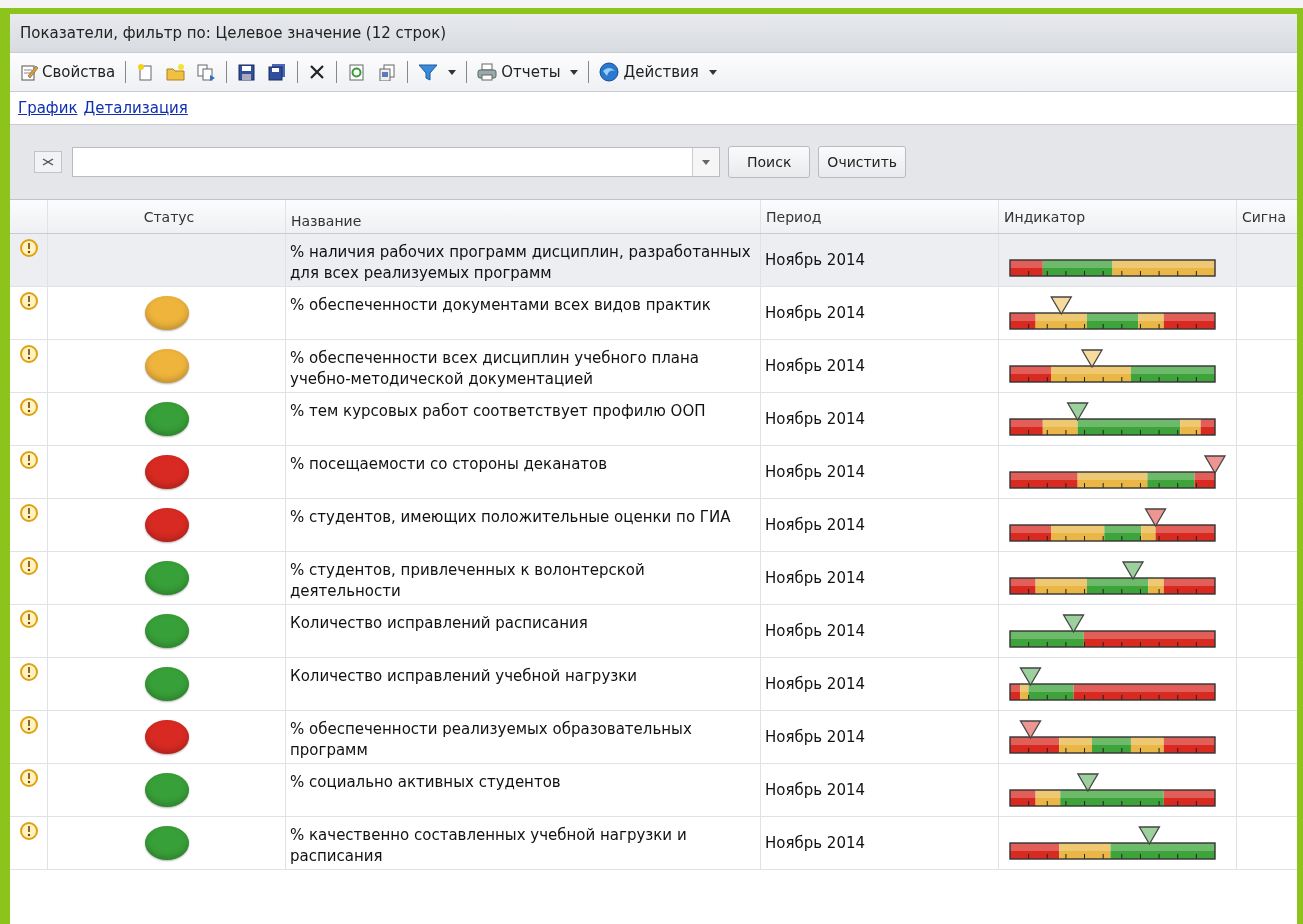 The width and height of the screenshot is (1303, 924). What do you see at coordinates (862, 162) in the screenshot?
I see `clear-button: Очистить` at bounding box center [862, 162].